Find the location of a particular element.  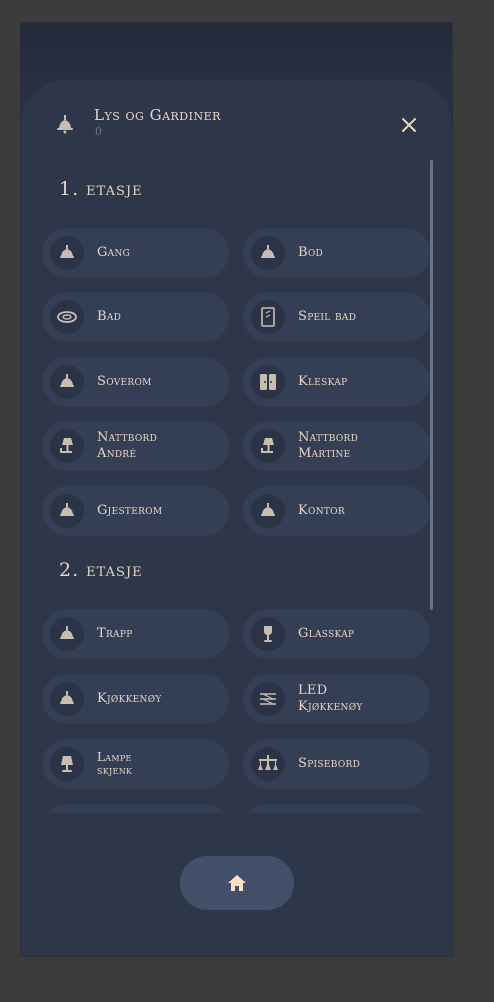

tile-gjesterom: Gjesterom is located at coordinates (135, 511).